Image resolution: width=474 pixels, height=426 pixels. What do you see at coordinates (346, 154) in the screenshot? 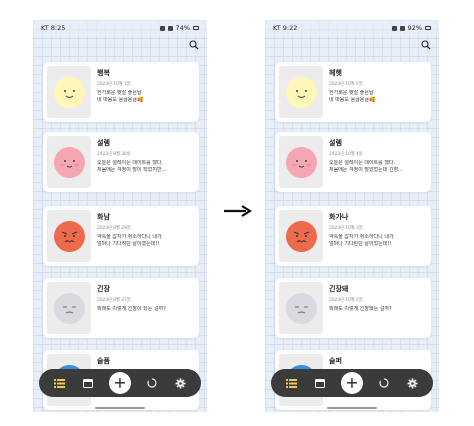
I see `entry-date: 2023년 10월 4일` at bounding box center [346, 154].